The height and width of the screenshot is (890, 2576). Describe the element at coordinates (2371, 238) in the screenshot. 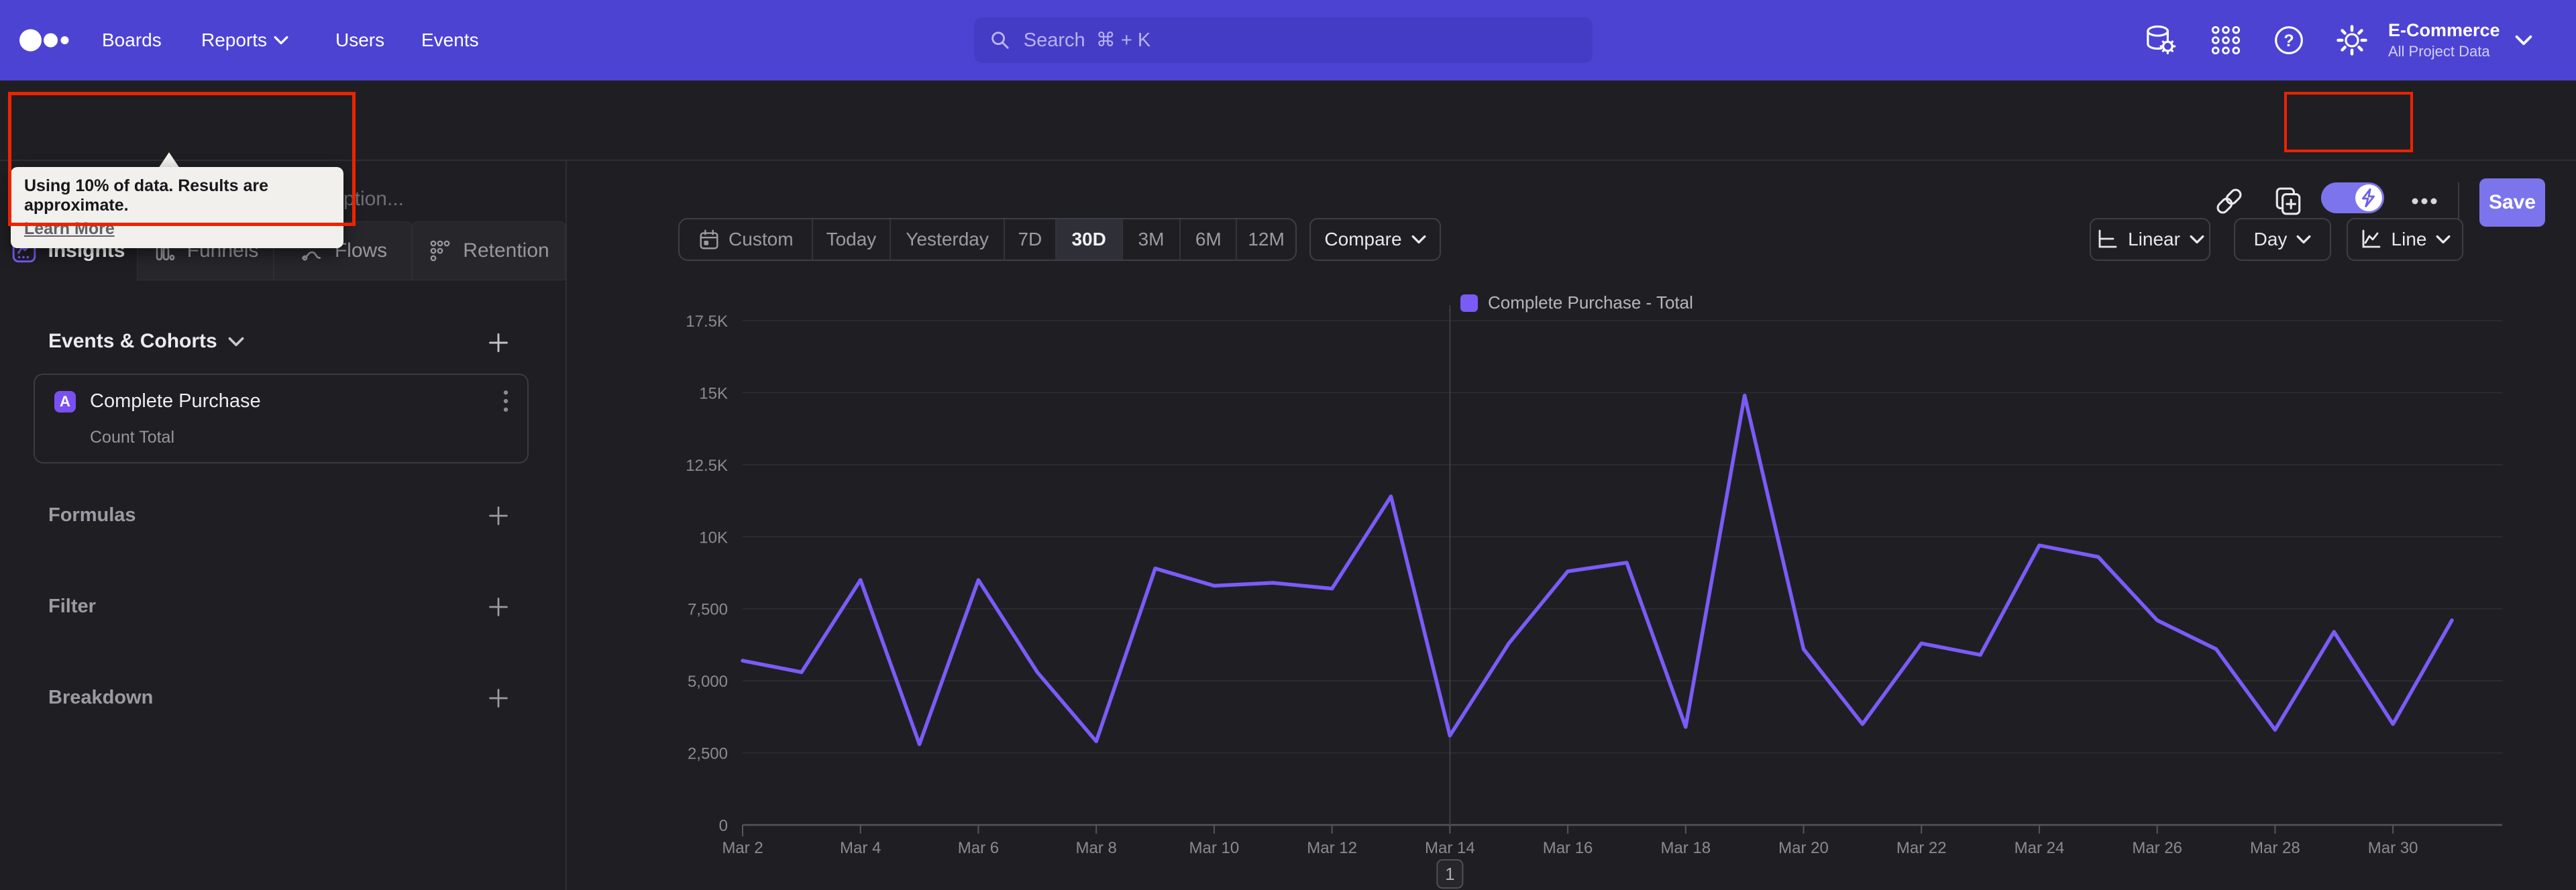

I see `line-chart-icon` at that location.